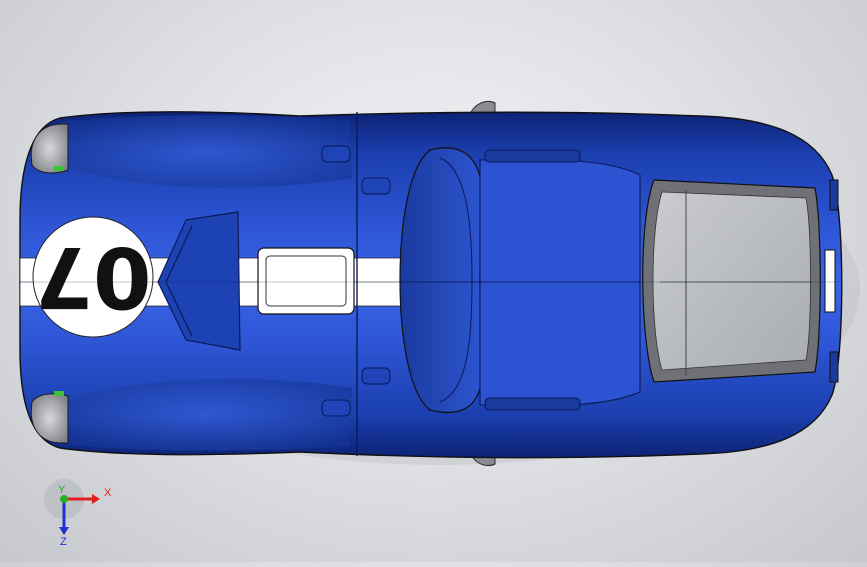 Image resolution: width=867 pixels, height=567 pixels. I want to click on windshield, so click(441, 280).